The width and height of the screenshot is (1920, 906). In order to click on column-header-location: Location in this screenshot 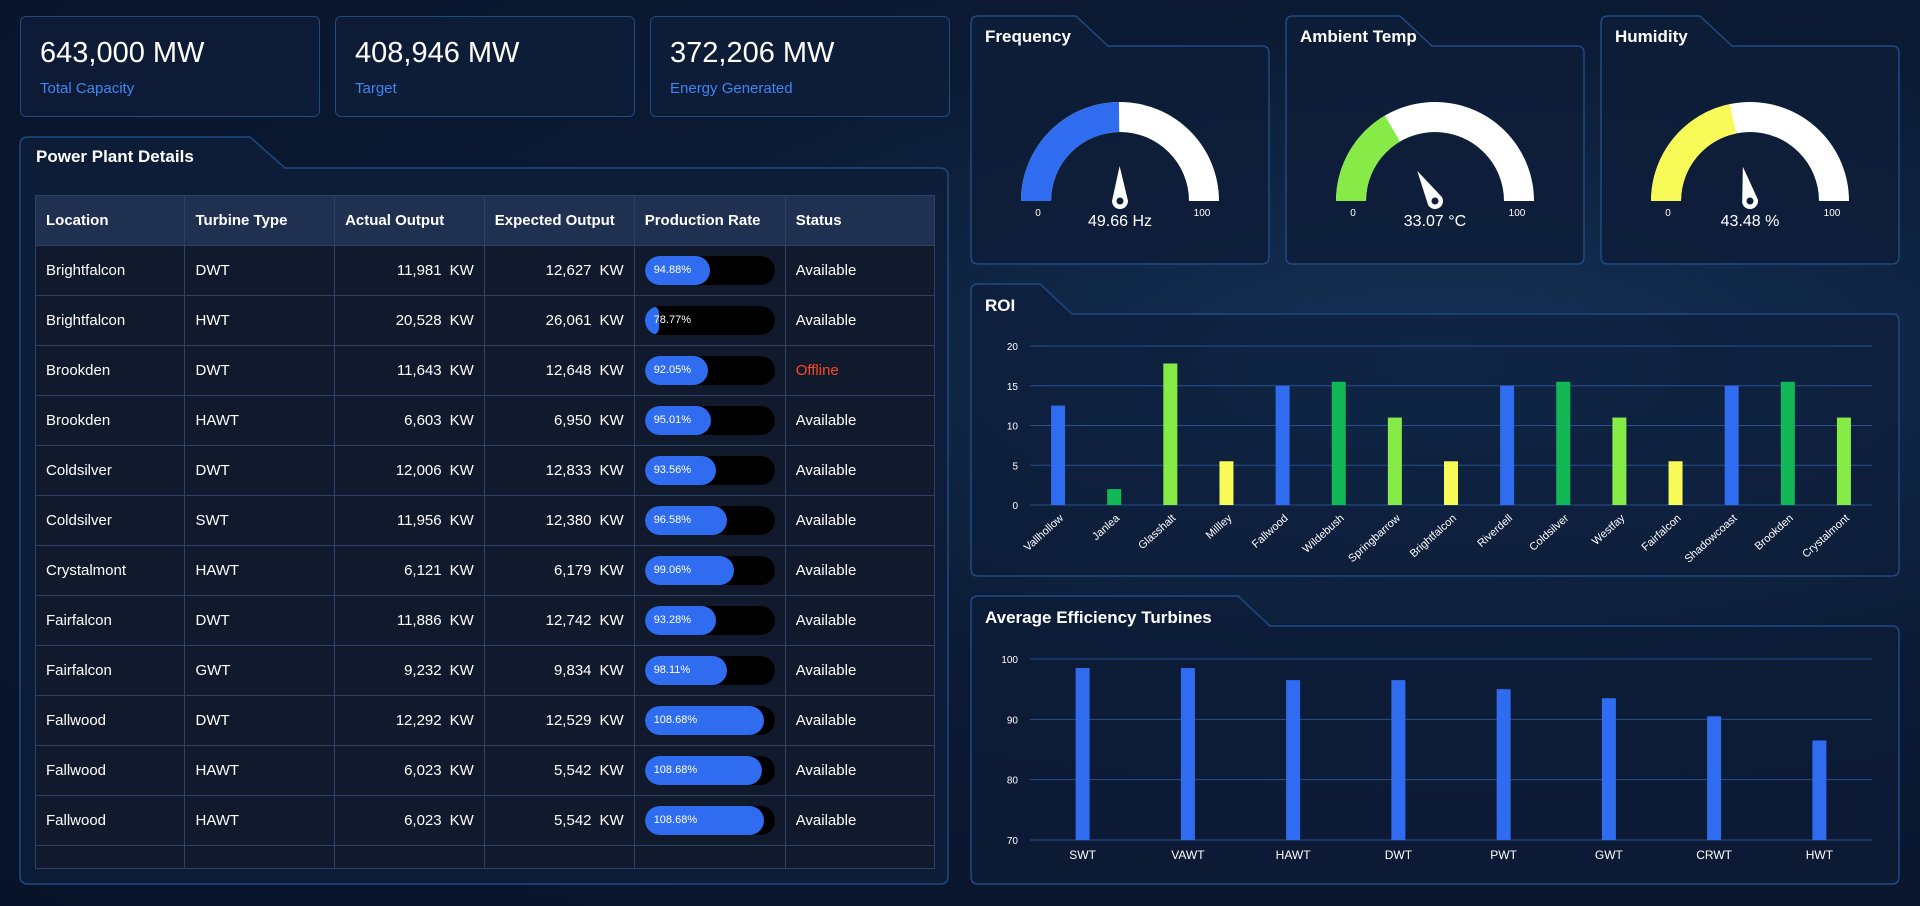, I will do `click(110, 220)`.